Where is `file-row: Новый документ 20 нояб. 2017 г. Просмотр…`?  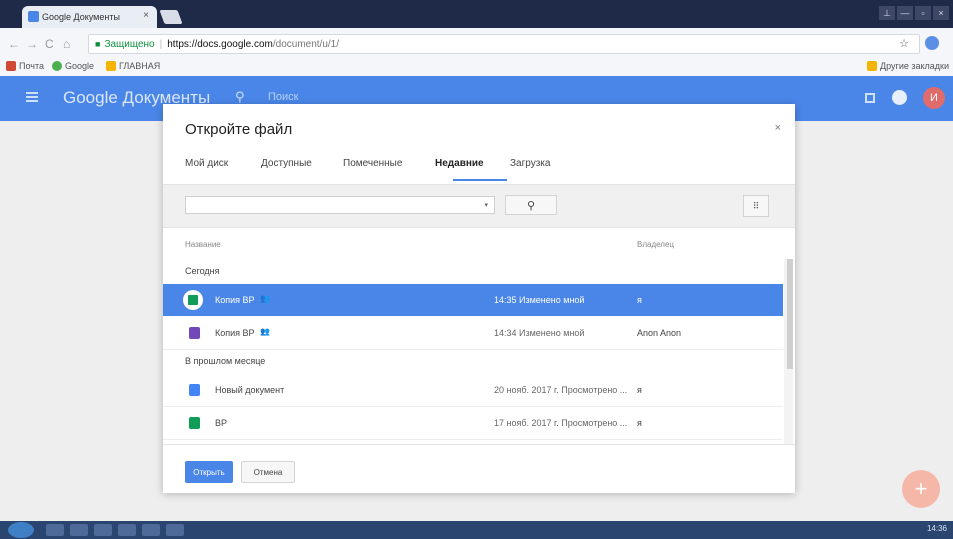 file-row: Новый документ 20 нояб. 2017 г. Просмотр… is located at coordinates (473, 390).